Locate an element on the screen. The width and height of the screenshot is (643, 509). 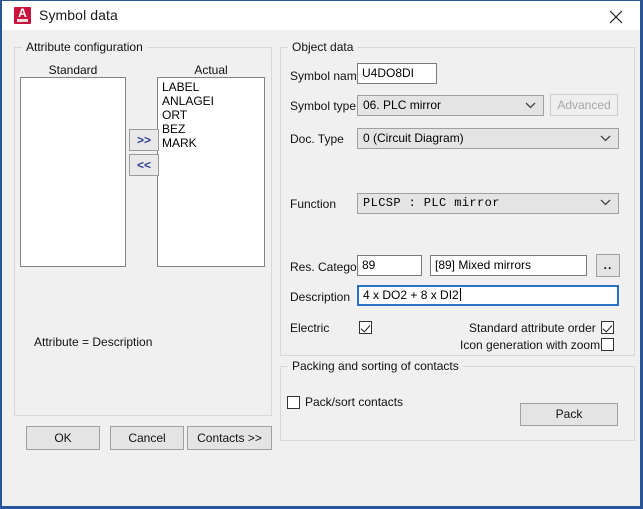
close-button is located at coordinates (616, 16).